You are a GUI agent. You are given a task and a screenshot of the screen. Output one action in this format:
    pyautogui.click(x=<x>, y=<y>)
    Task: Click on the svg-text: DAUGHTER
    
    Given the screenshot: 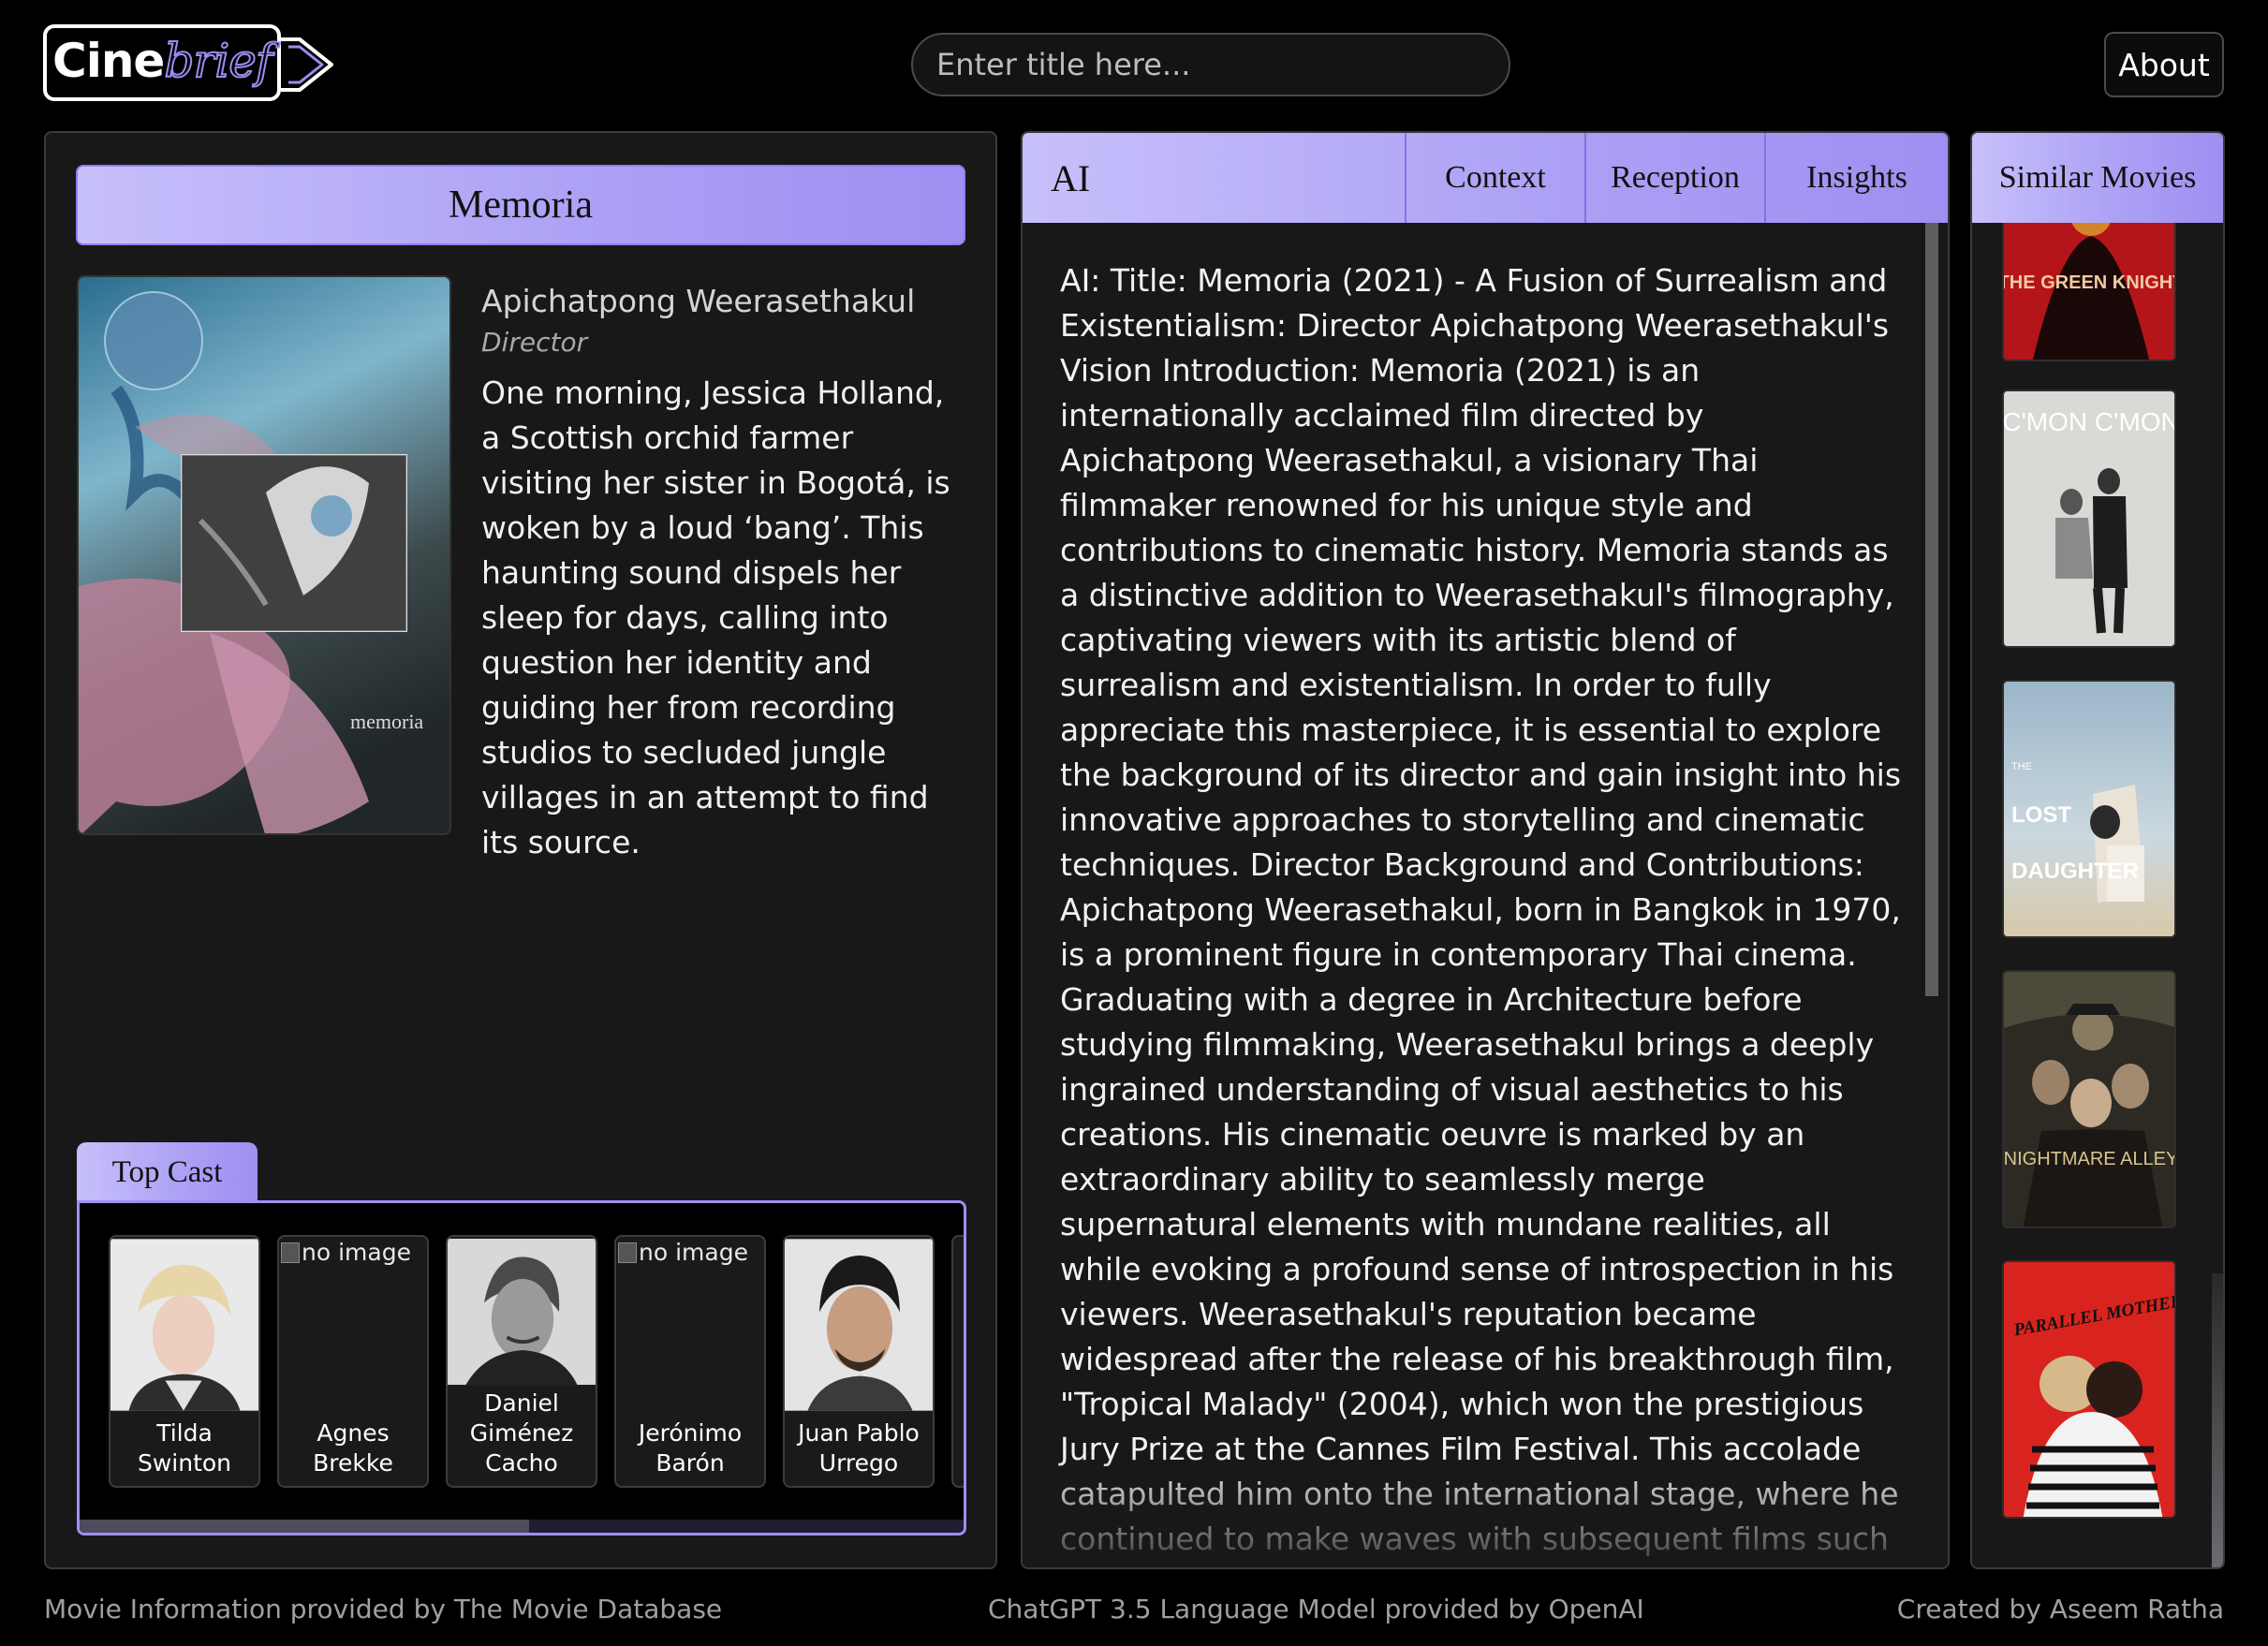 What is the action you would take?
    pyautogui.click(x=2075, y=871)
    